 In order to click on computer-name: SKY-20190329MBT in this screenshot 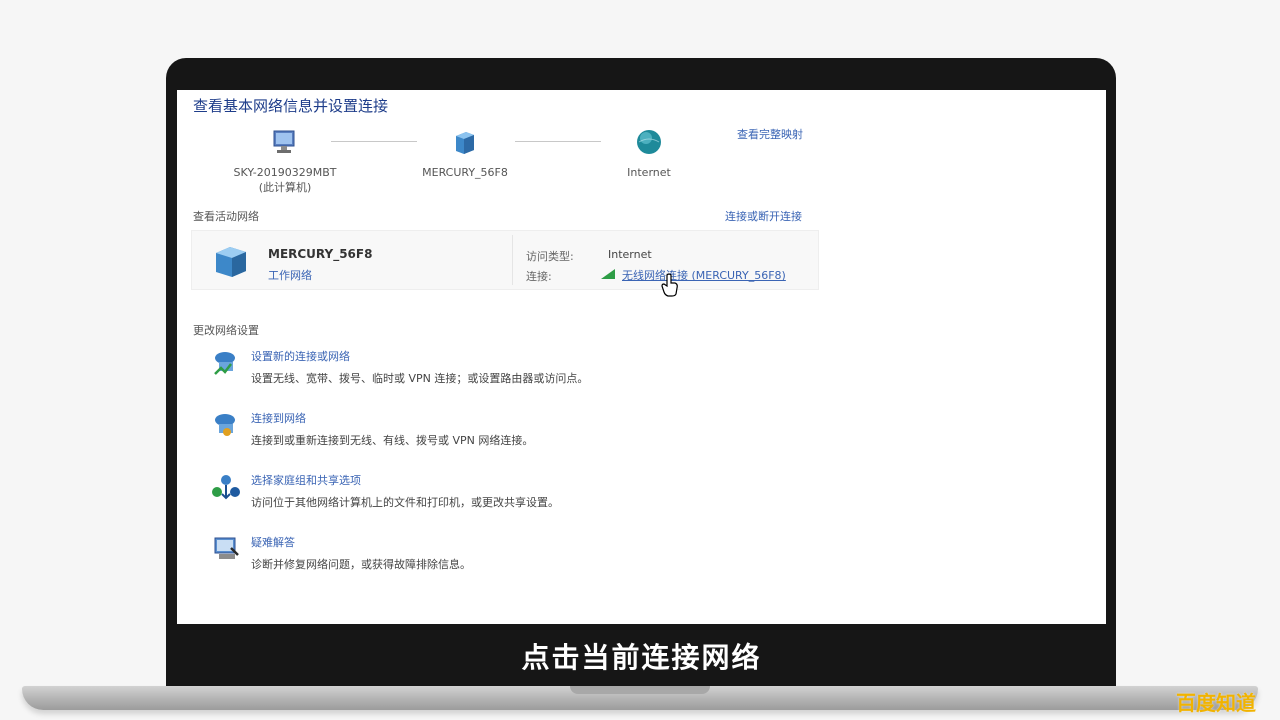, I will do `click(285, 172)`.